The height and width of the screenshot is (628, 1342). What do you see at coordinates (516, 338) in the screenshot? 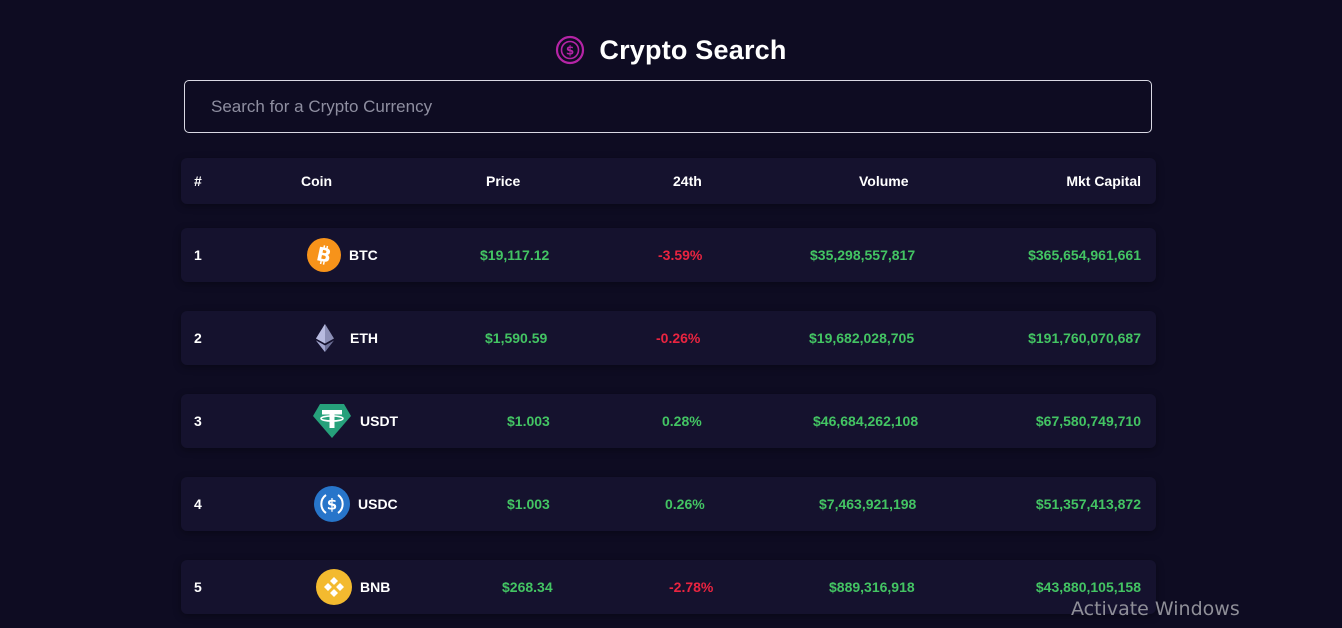
I see `coin-price: $1,590.59` at bounding box center [516, 338].